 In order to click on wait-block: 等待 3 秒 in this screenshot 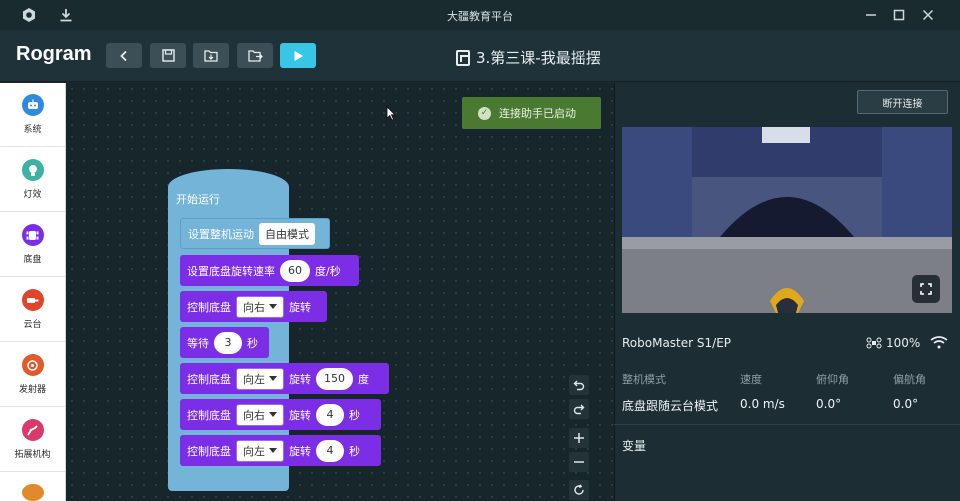, I will do `click(224, 342)`.